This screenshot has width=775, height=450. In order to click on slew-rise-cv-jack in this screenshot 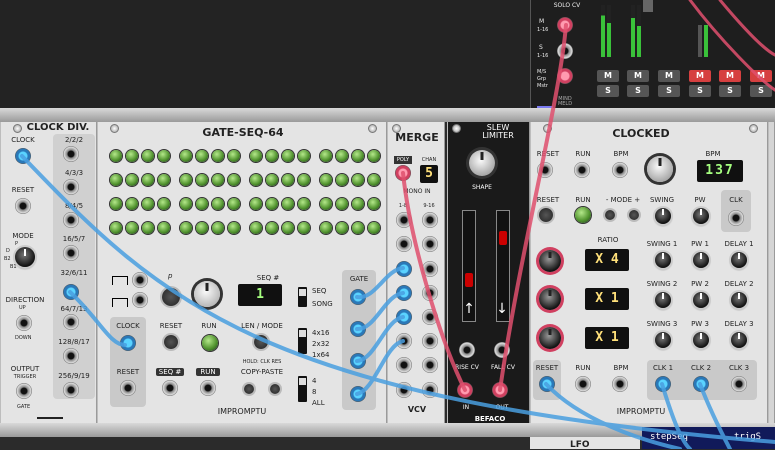, I will do `click(467, 350)`.